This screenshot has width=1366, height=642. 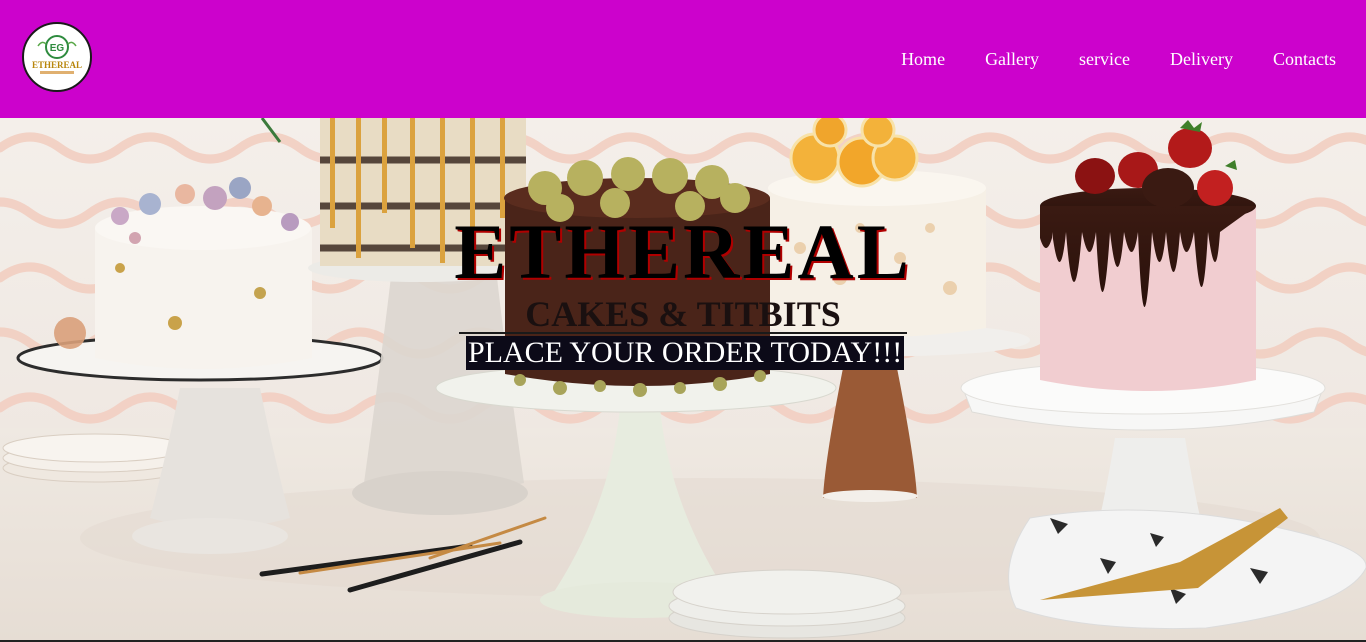 What do you see at coordinates (1304, 59) in the screenshot?
I see `nav-contacts: Contacts` at bounding box center [1304, 59].